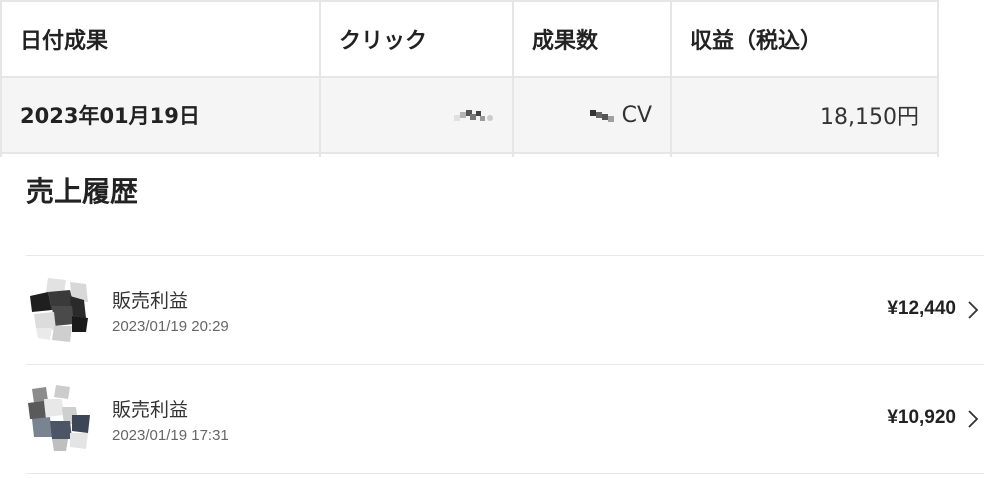 This screenshot has width=1000, height=478. What do you see at coordinates (170, 326) in the screenshot?
I see `history-item-timestamp: 2023/01/19 20:29` at bounding box center [170, 326].